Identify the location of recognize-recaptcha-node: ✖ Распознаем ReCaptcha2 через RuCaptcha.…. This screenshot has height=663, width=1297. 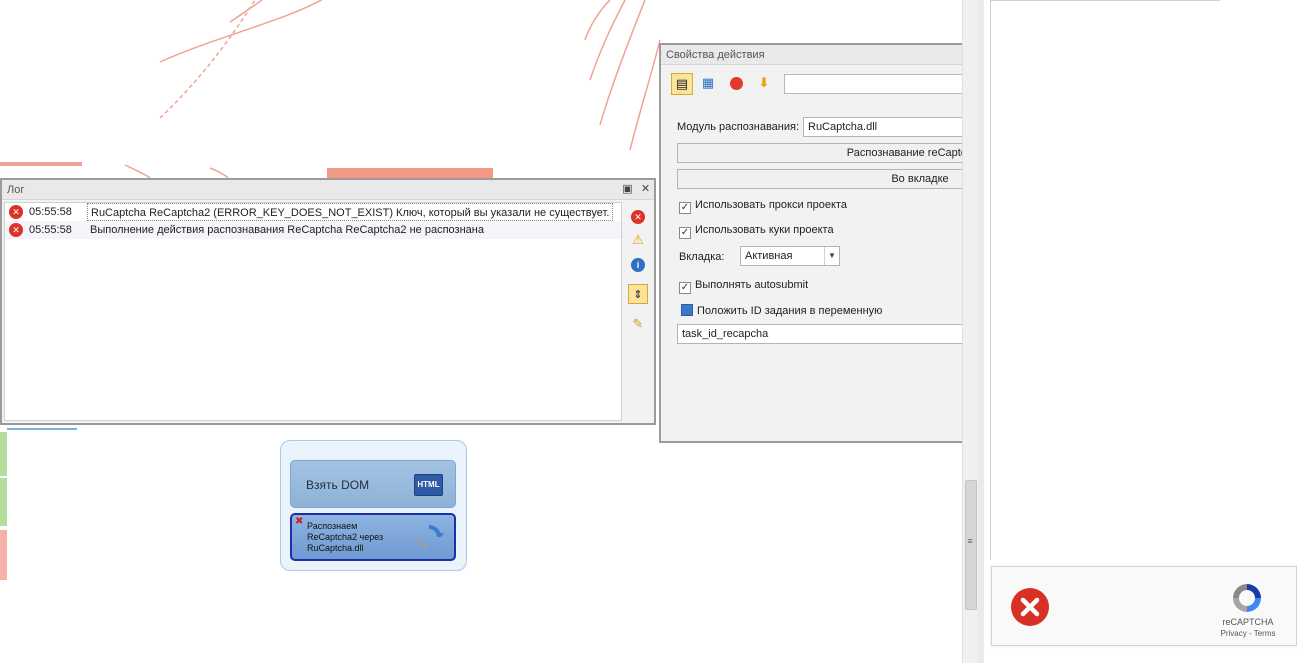
(373, 537).